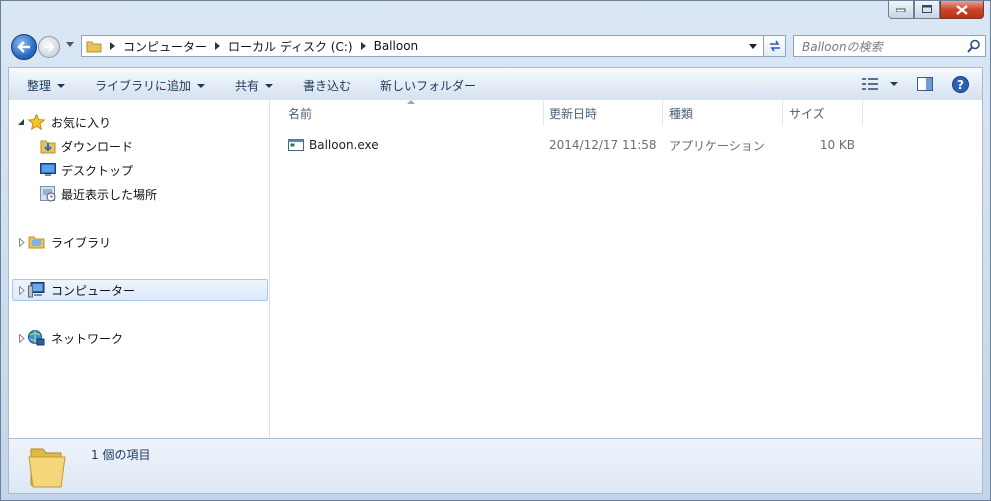  I want to click on forward-arrow-icon, so click(49, 47).